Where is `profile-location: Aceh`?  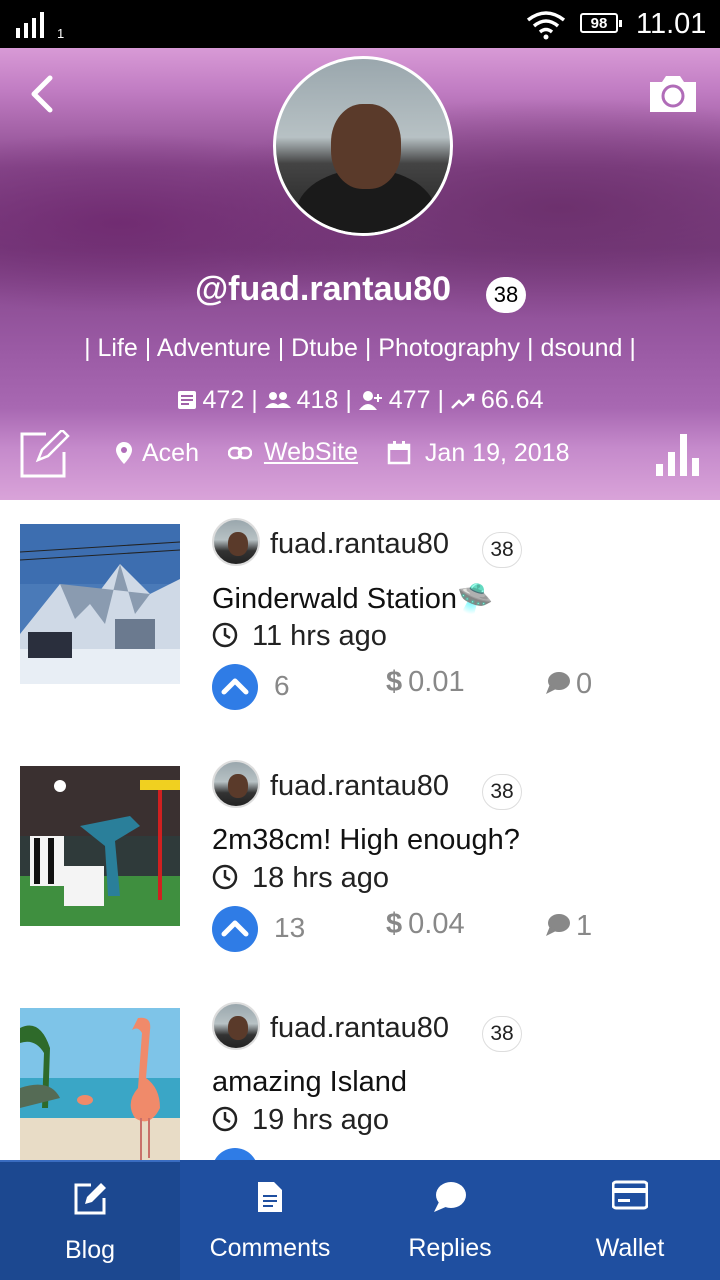
profile-location: Aceh is located at coordinates (170, 452).